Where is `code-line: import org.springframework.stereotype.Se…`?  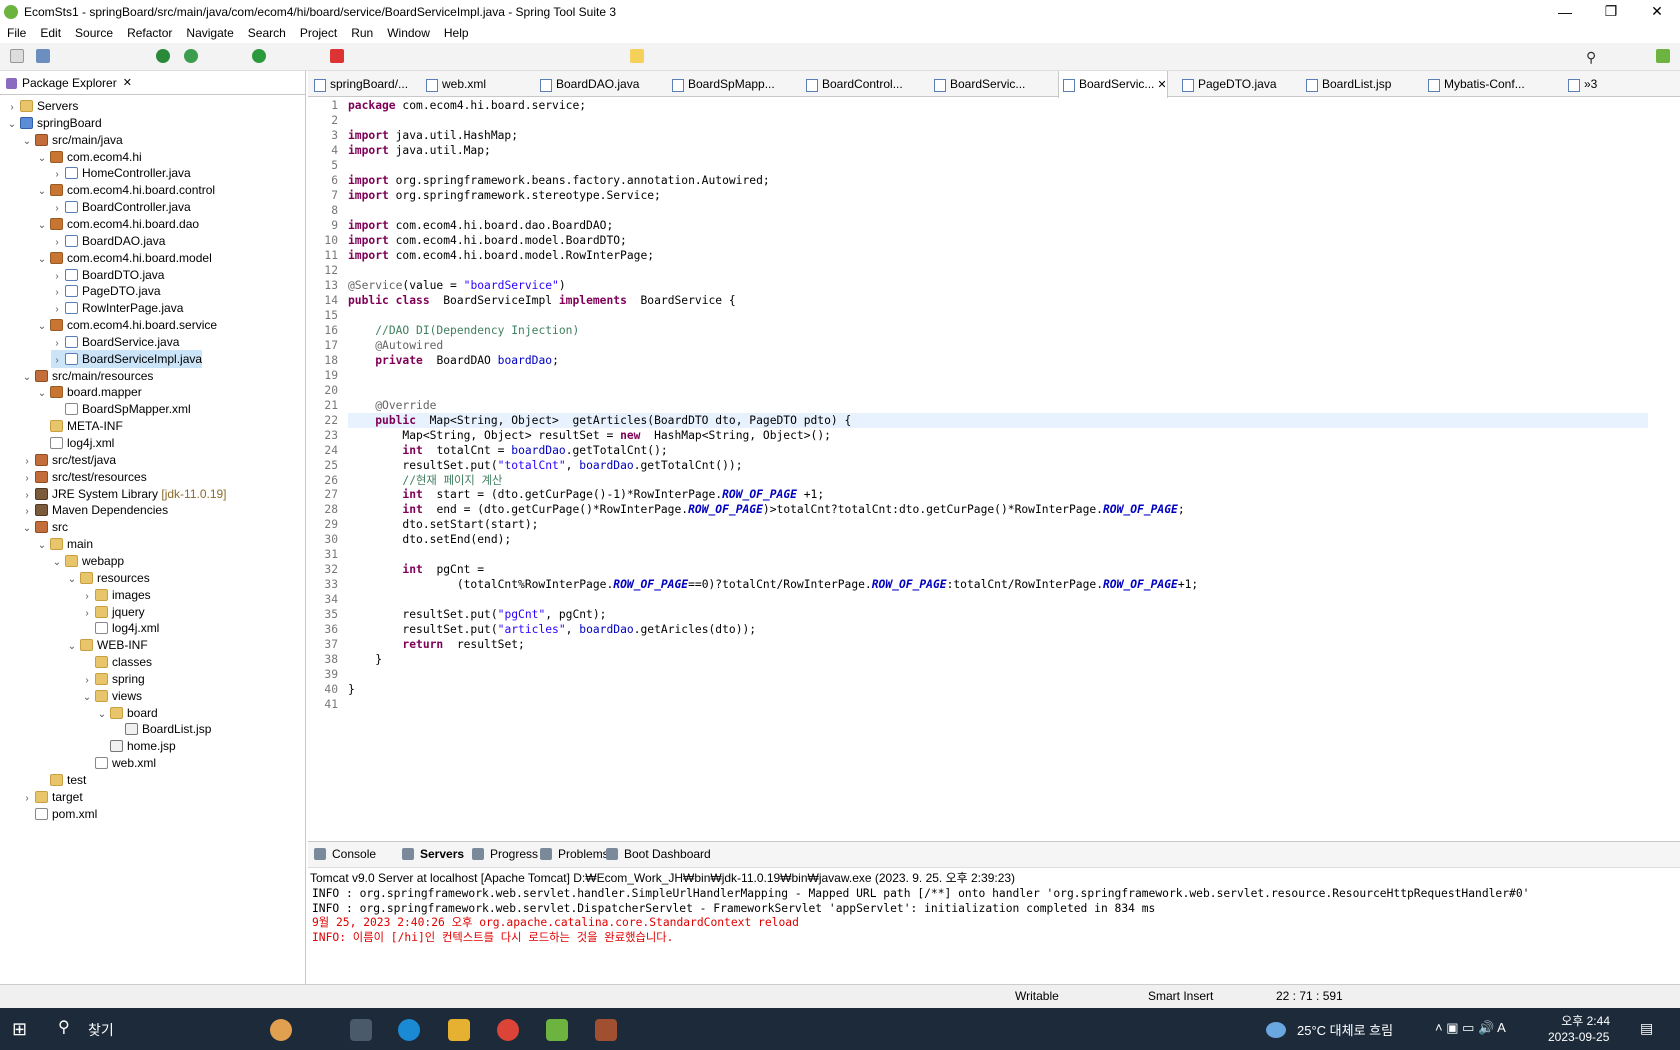 code-line: import org.springframework.stereotype.Se… is located at coordinates (504, 195).